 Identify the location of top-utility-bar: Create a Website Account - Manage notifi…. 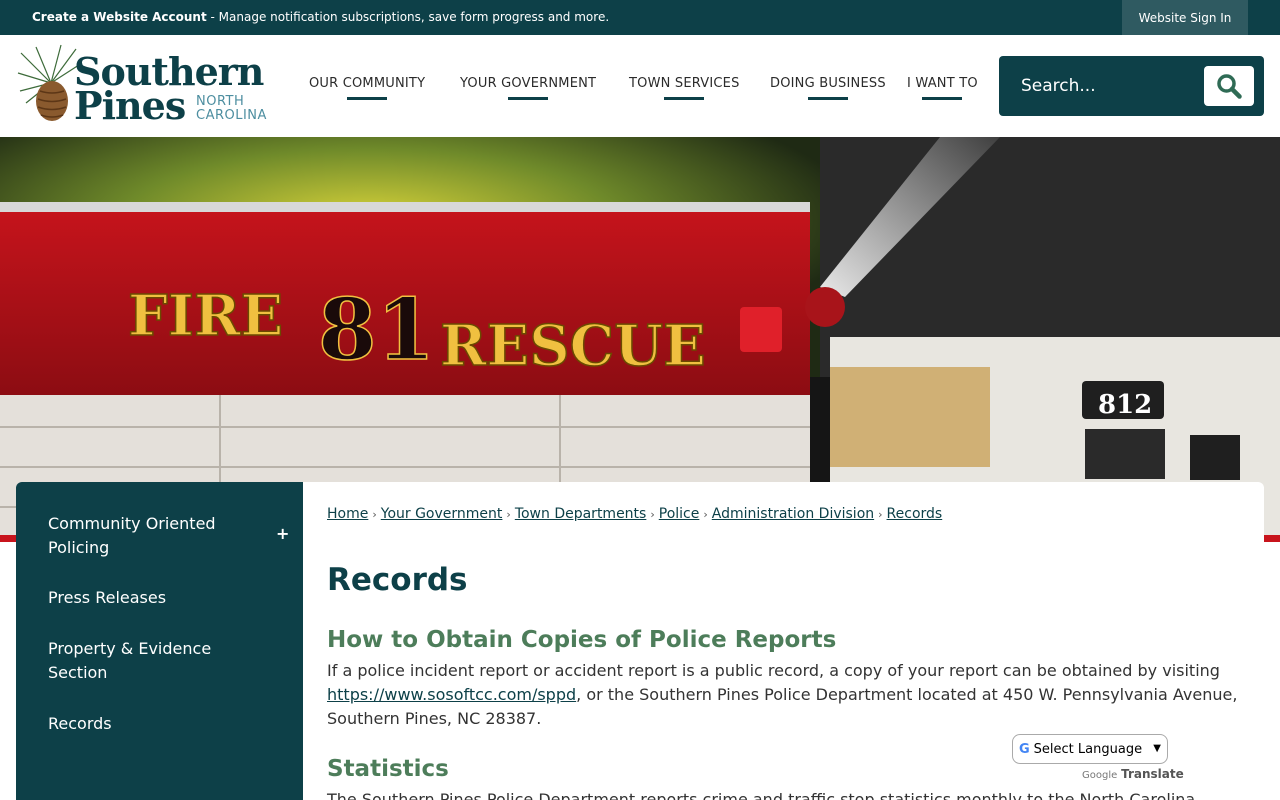
(640, 17).